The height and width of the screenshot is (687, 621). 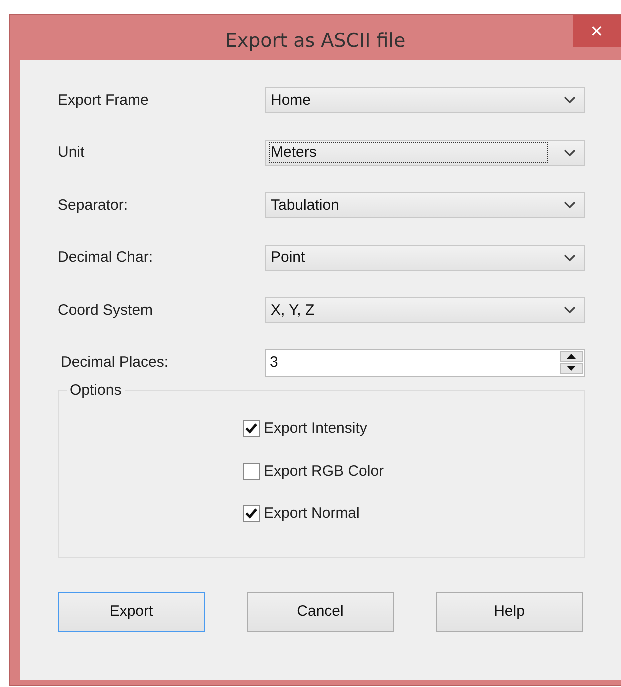 I want to click on dropdown-value: Home, so click(x=291, y=100).